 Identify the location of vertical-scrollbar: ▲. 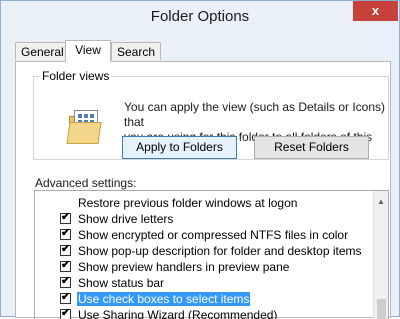
(380, 255).